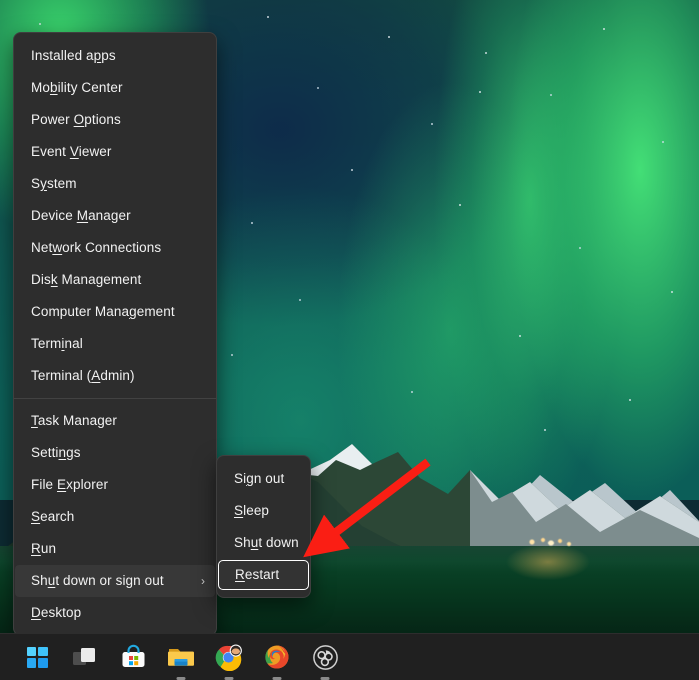 The width and height of the screenshot is (699, 680). I want to click on menu-item-mobility-center: Mobility Center, so click(115, 88).